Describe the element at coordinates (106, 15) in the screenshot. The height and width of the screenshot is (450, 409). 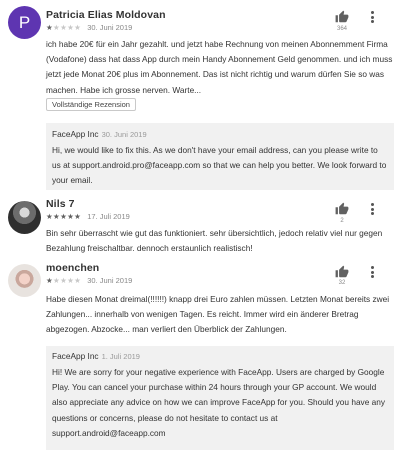
I see `reviewer-name: Patricia Elias Moldovan` at that location.